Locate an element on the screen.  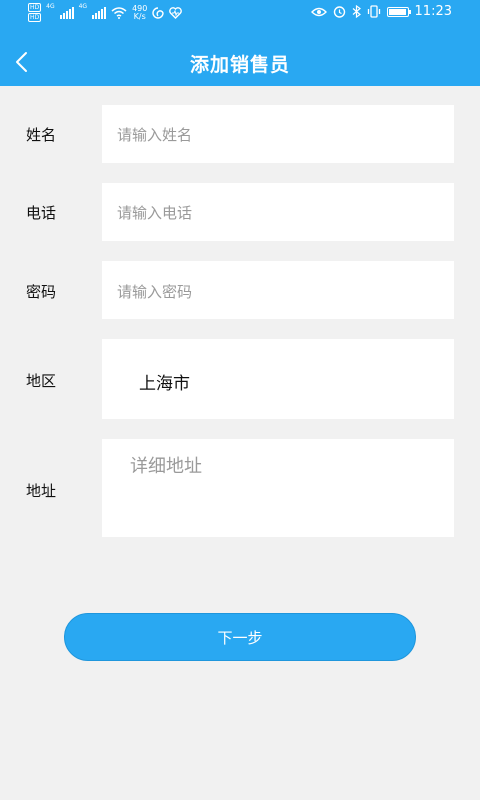
status-bar: HD HD 4G 4G 490 K/s 11:23 is located at coordinates (240, 13).